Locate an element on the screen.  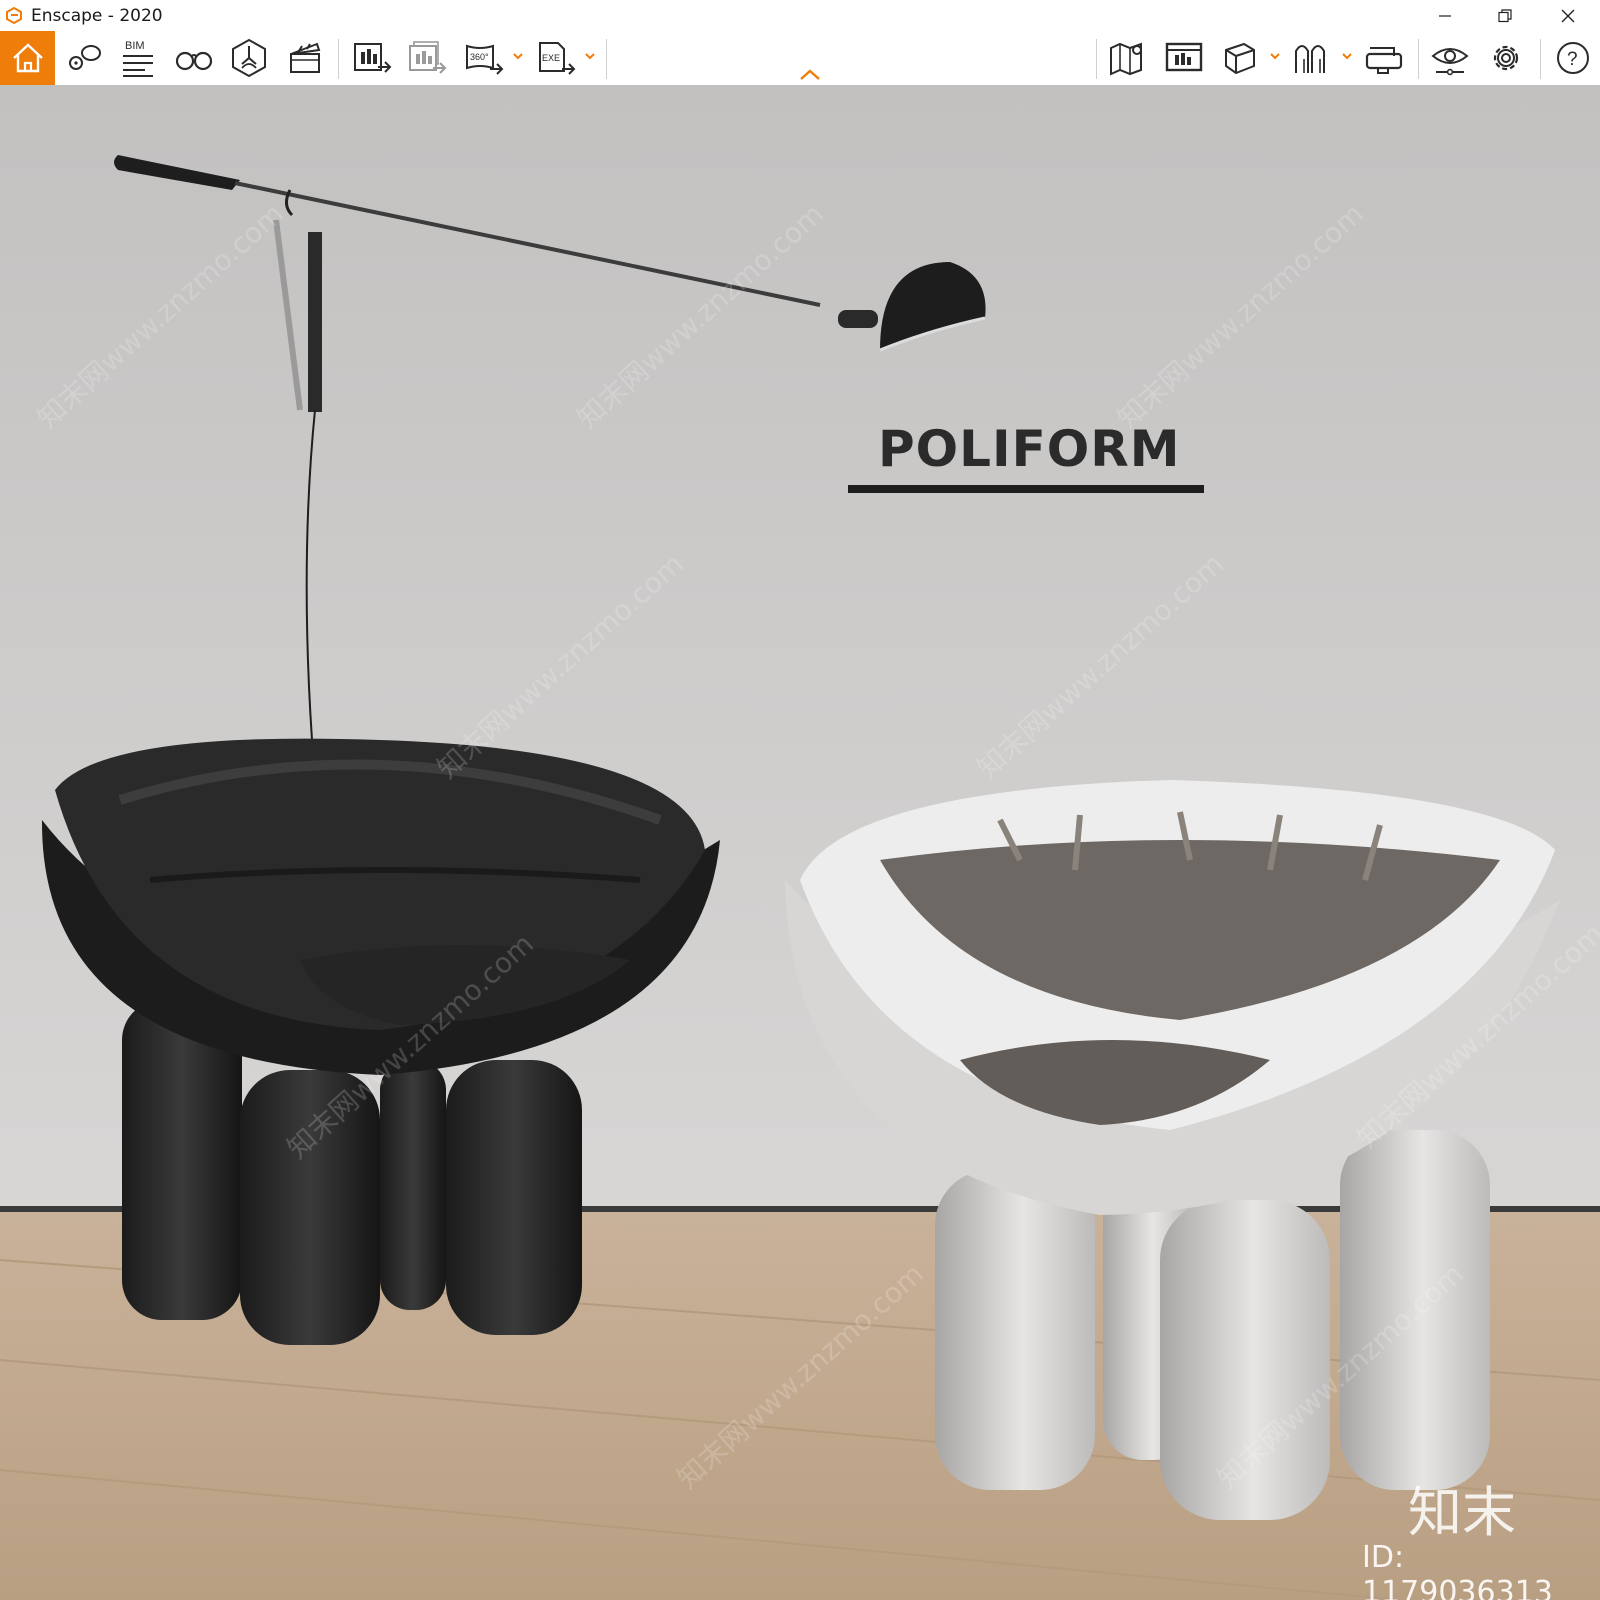
home-button is located at coordinates (27, 58).